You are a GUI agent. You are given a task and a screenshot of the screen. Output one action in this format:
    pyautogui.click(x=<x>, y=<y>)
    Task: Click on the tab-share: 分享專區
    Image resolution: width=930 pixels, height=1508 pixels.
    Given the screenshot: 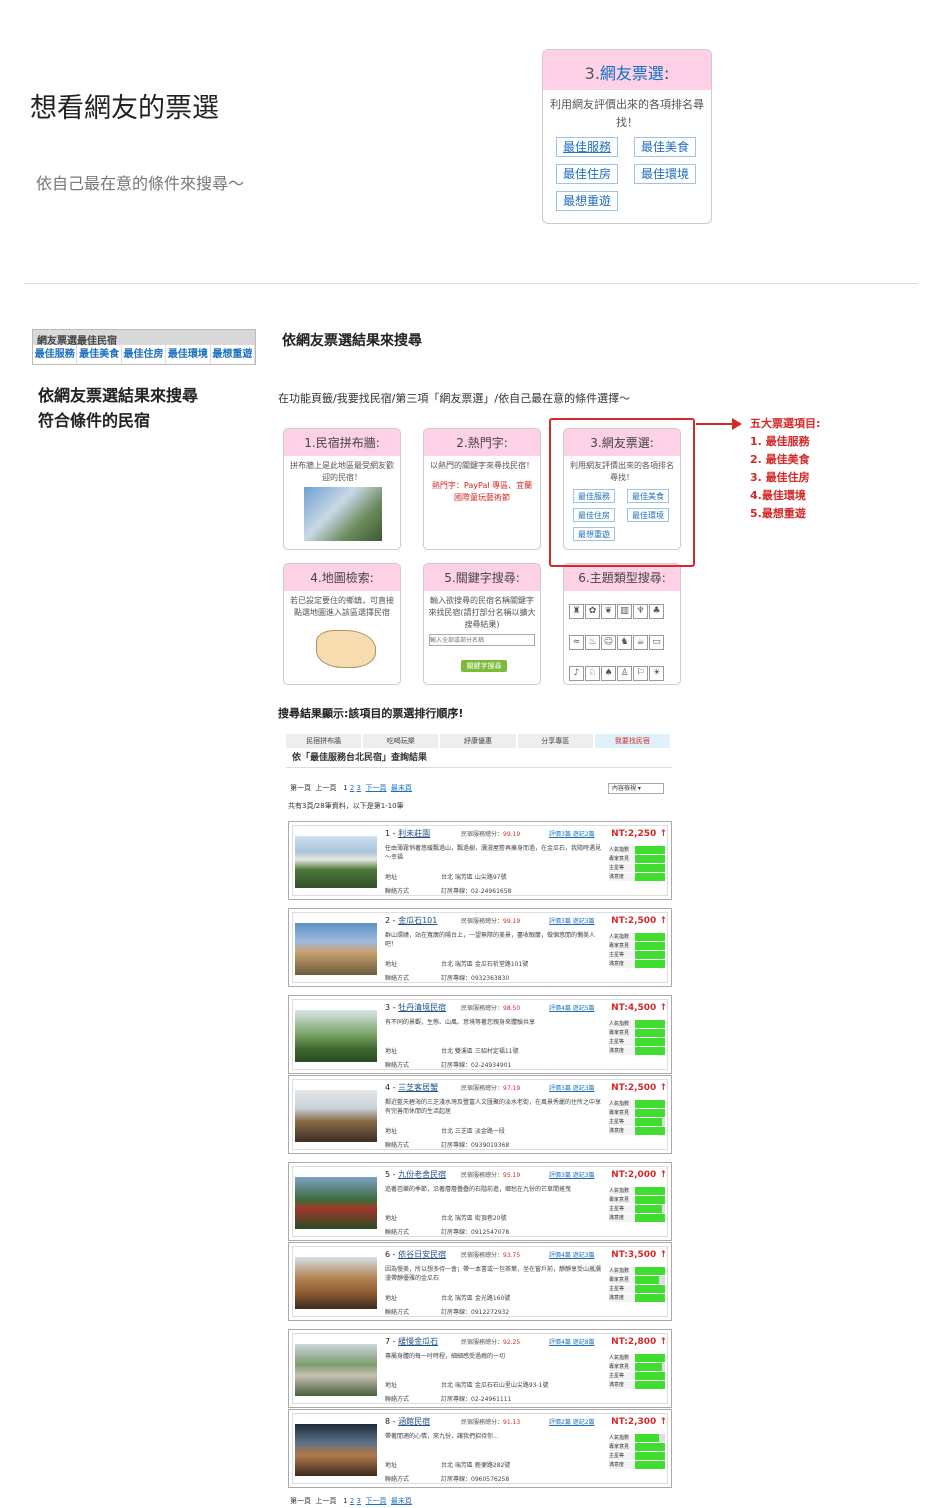 What is the action you would take?
    pyautogui.click(x=556, y=741)
    